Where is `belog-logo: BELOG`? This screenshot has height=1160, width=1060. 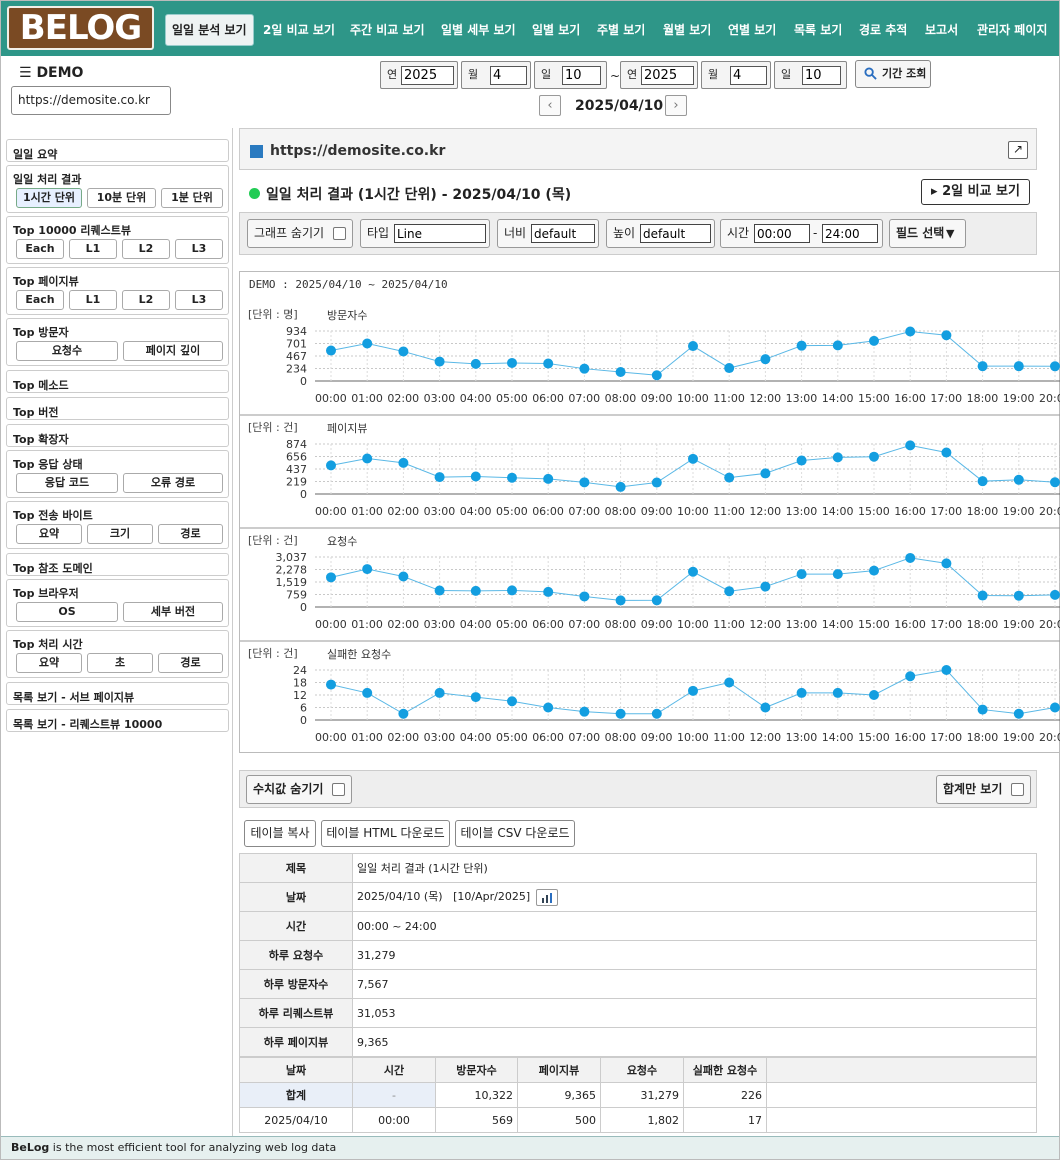 belog-logo: BELOG is located at coordinates (80, 28).